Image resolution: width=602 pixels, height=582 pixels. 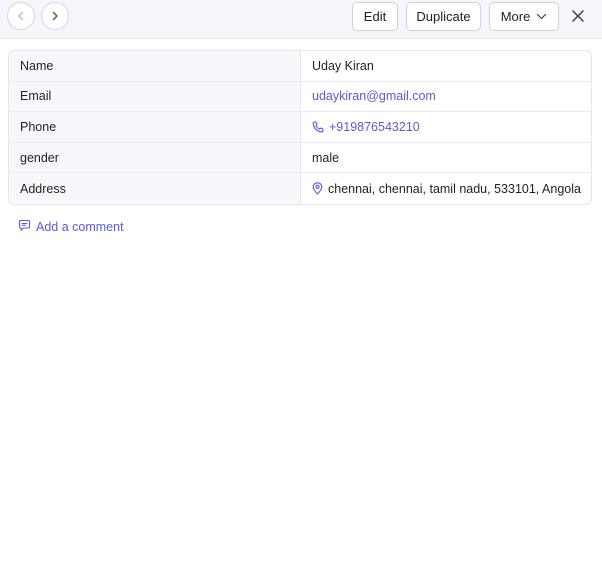 I want to click on email-link: udaykiran@gmail.com, so click(x=374, y=96).